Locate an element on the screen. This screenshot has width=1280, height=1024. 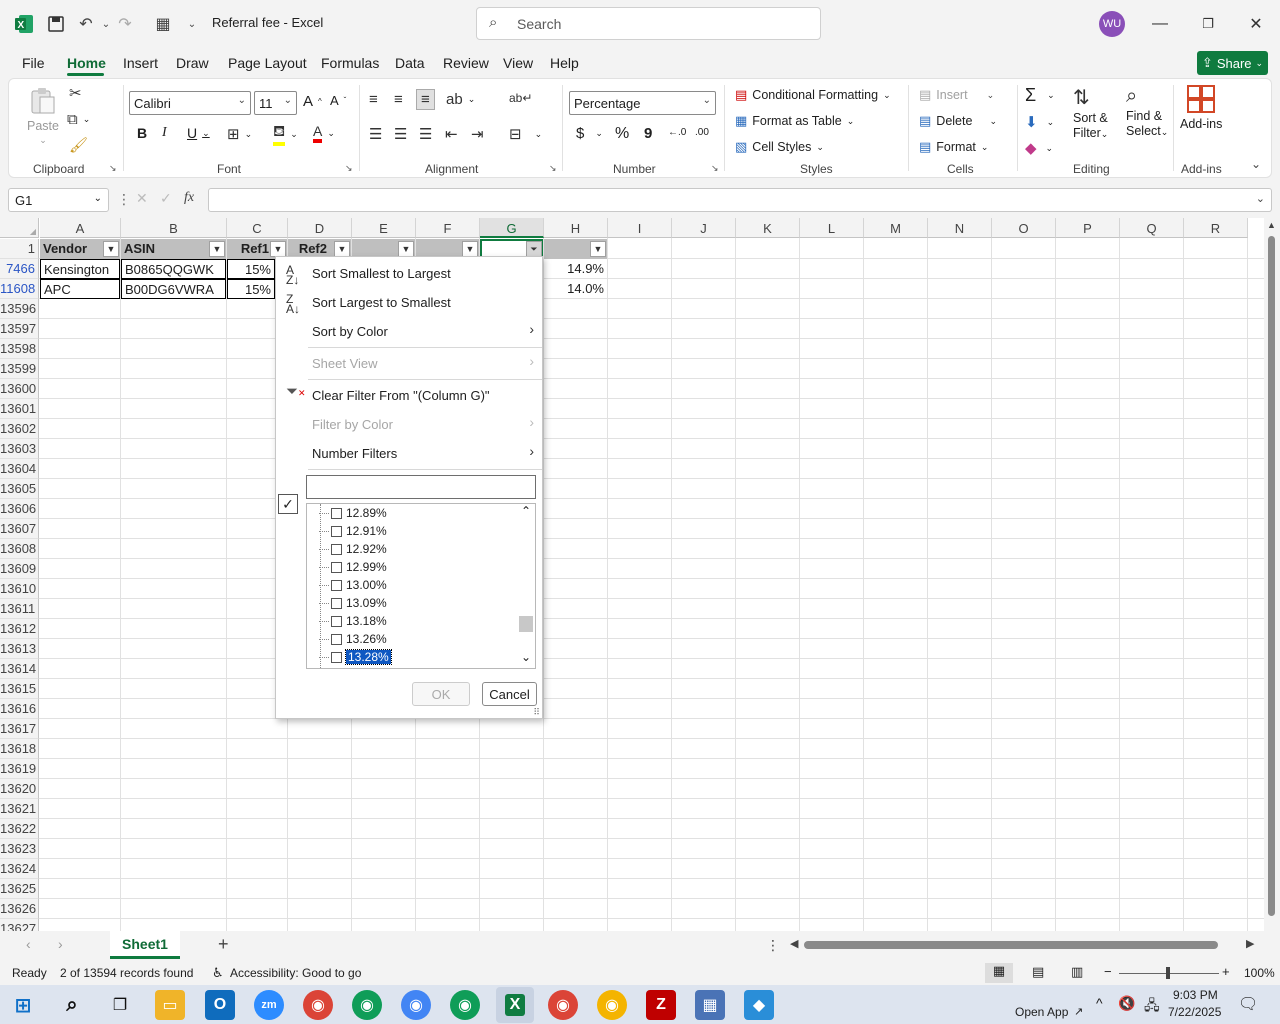
bottom-align-button: ≡ is located at coordinates (425, 99).